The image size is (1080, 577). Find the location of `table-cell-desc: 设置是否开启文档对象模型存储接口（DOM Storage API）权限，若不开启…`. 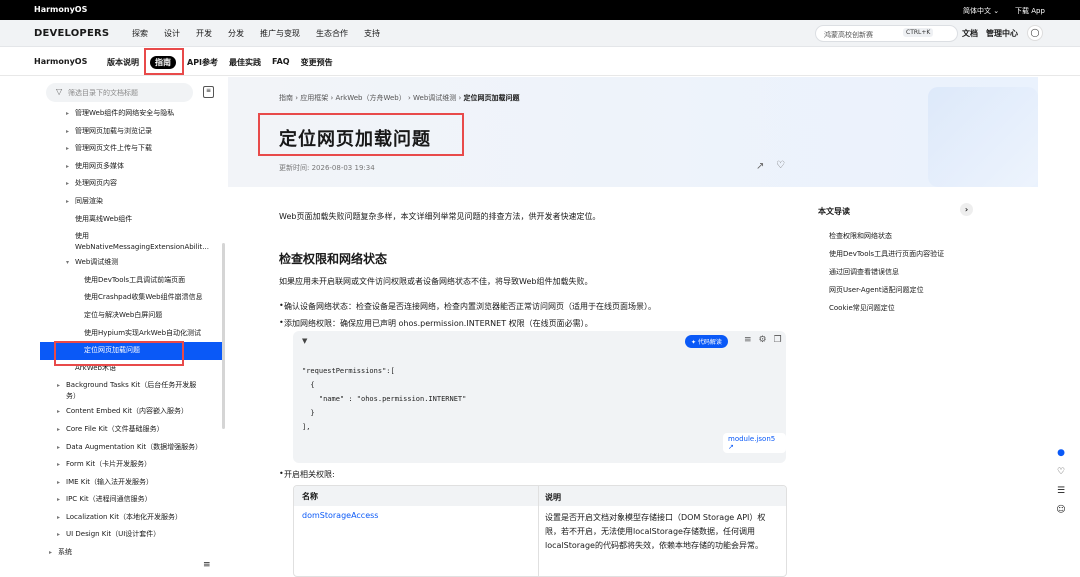

table-cell-desc: 设置是否开启文档对象模型存储接口（DOM Storage API）权限，若不开启… is located at coordinates (655, 531).